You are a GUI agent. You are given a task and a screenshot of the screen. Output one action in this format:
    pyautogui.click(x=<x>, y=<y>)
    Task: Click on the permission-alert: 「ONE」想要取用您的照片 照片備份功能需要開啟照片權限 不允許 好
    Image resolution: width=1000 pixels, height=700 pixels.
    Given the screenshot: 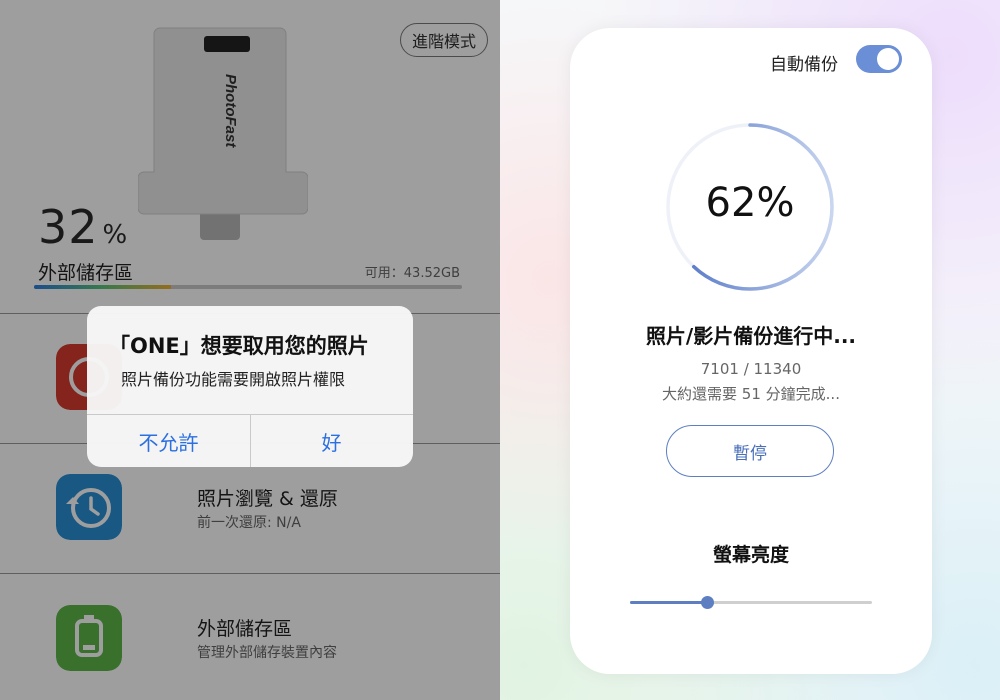 What is the action you would take?
    pyautogui.click(x=250, y=386)
    